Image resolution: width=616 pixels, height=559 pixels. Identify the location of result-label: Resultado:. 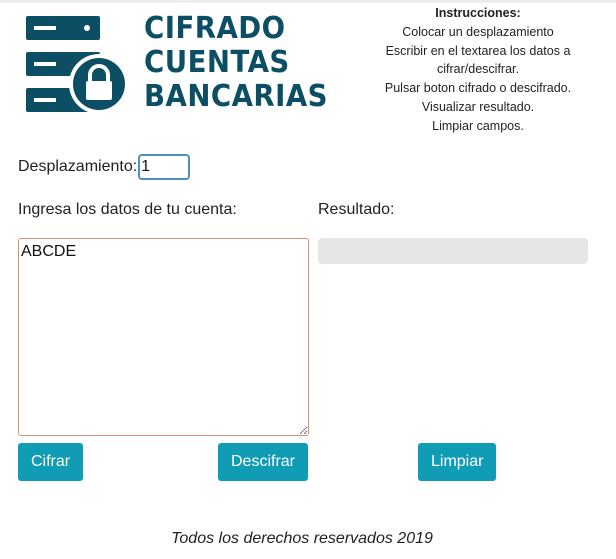
(356, 209).